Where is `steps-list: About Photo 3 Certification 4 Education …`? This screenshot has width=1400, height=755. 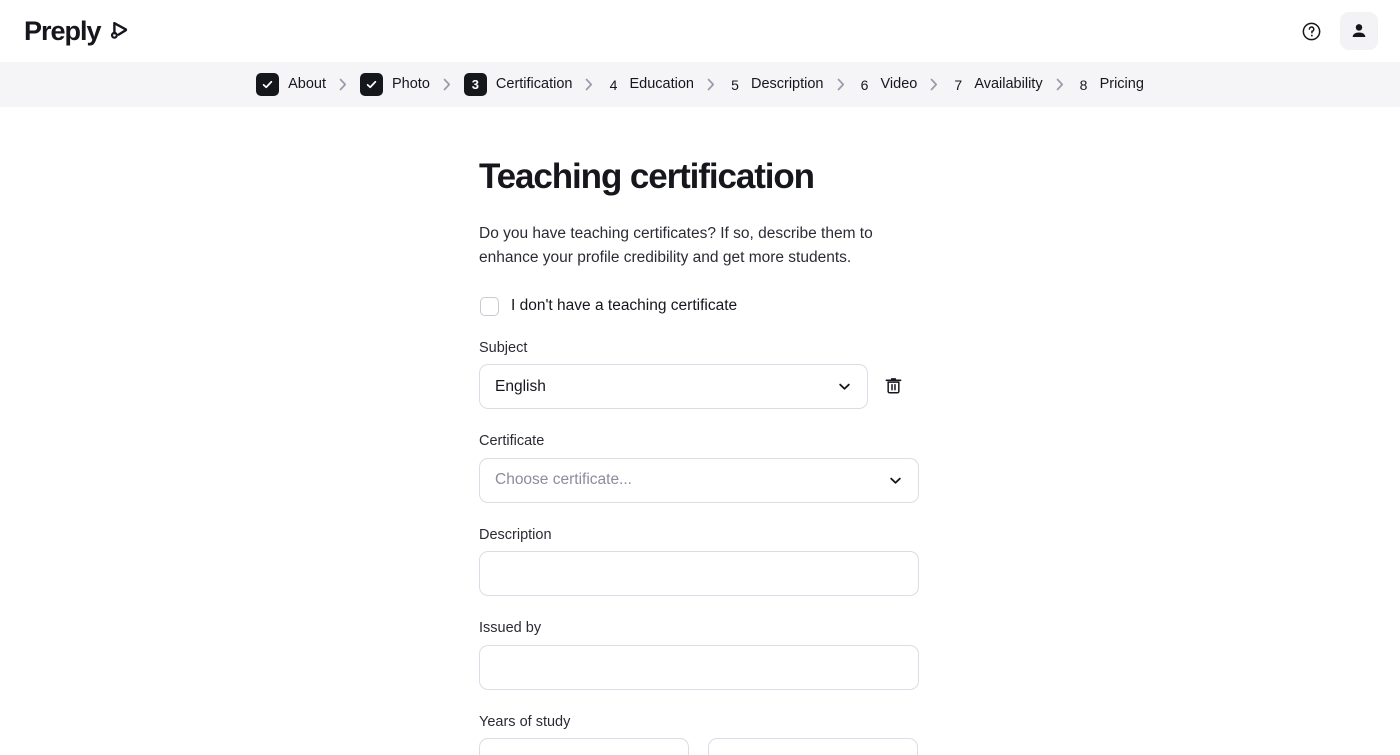 steps-list: About Photo 3 Certification 4 Education … is located at coordinates (700, 84).